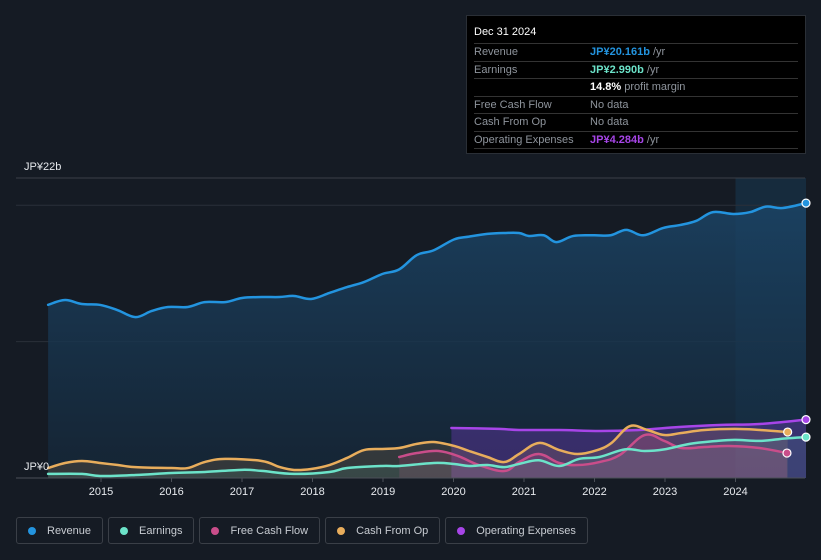 The height and width of the screenshot is (560, 821). What do you see at coordinates (101, 492) in the screenshot?
I see `x-tick-label: 2015` at bounding box center [101, 492].